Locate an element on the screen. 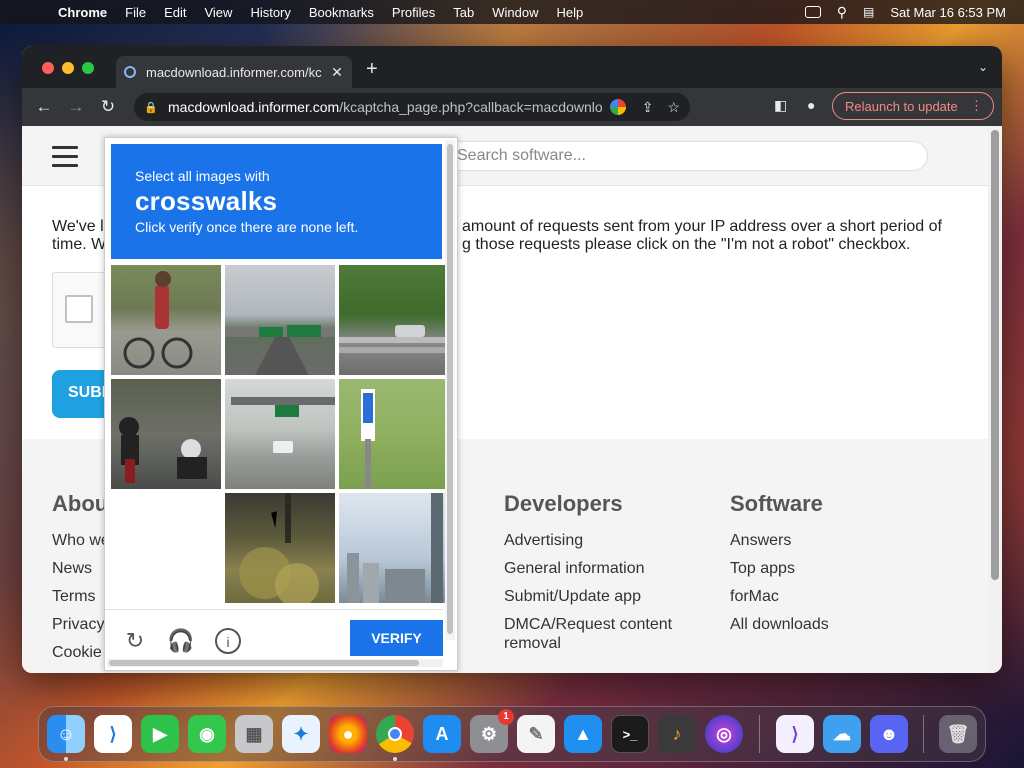 This screenshot has width=1024, height=768. new-tab-plus-icon: + is located at coordinates (372, 69).